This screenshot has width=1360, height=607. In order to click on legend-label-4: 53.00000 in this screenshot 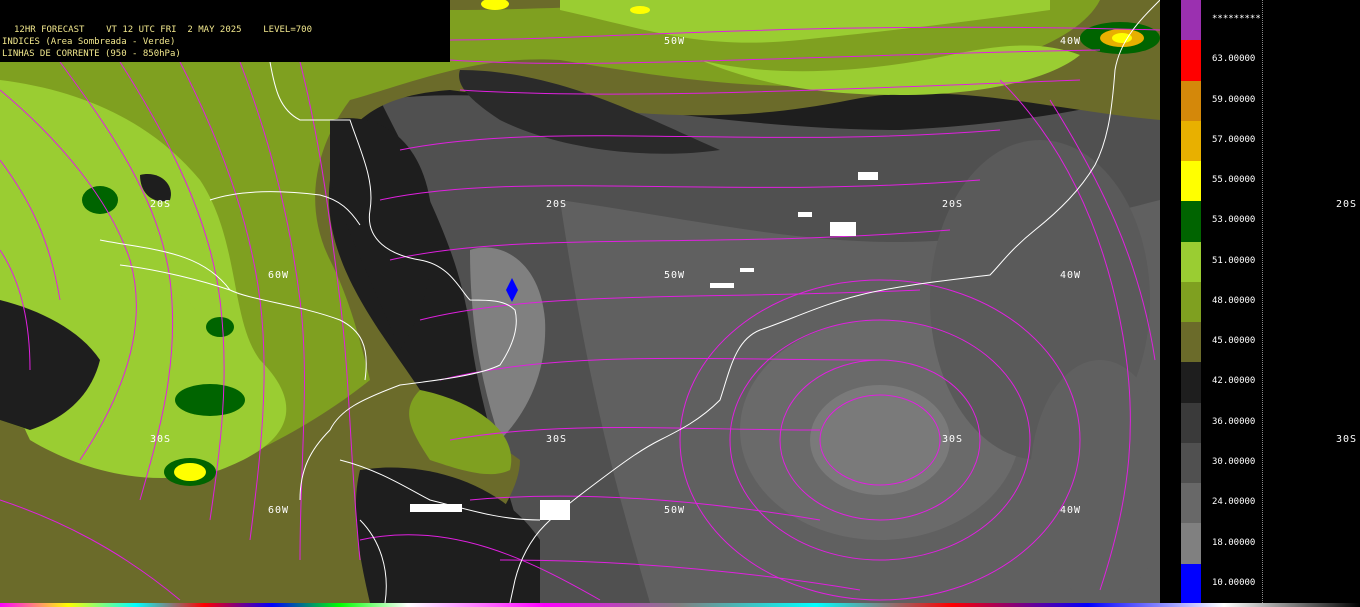, I will do `click(1234, 220)`.